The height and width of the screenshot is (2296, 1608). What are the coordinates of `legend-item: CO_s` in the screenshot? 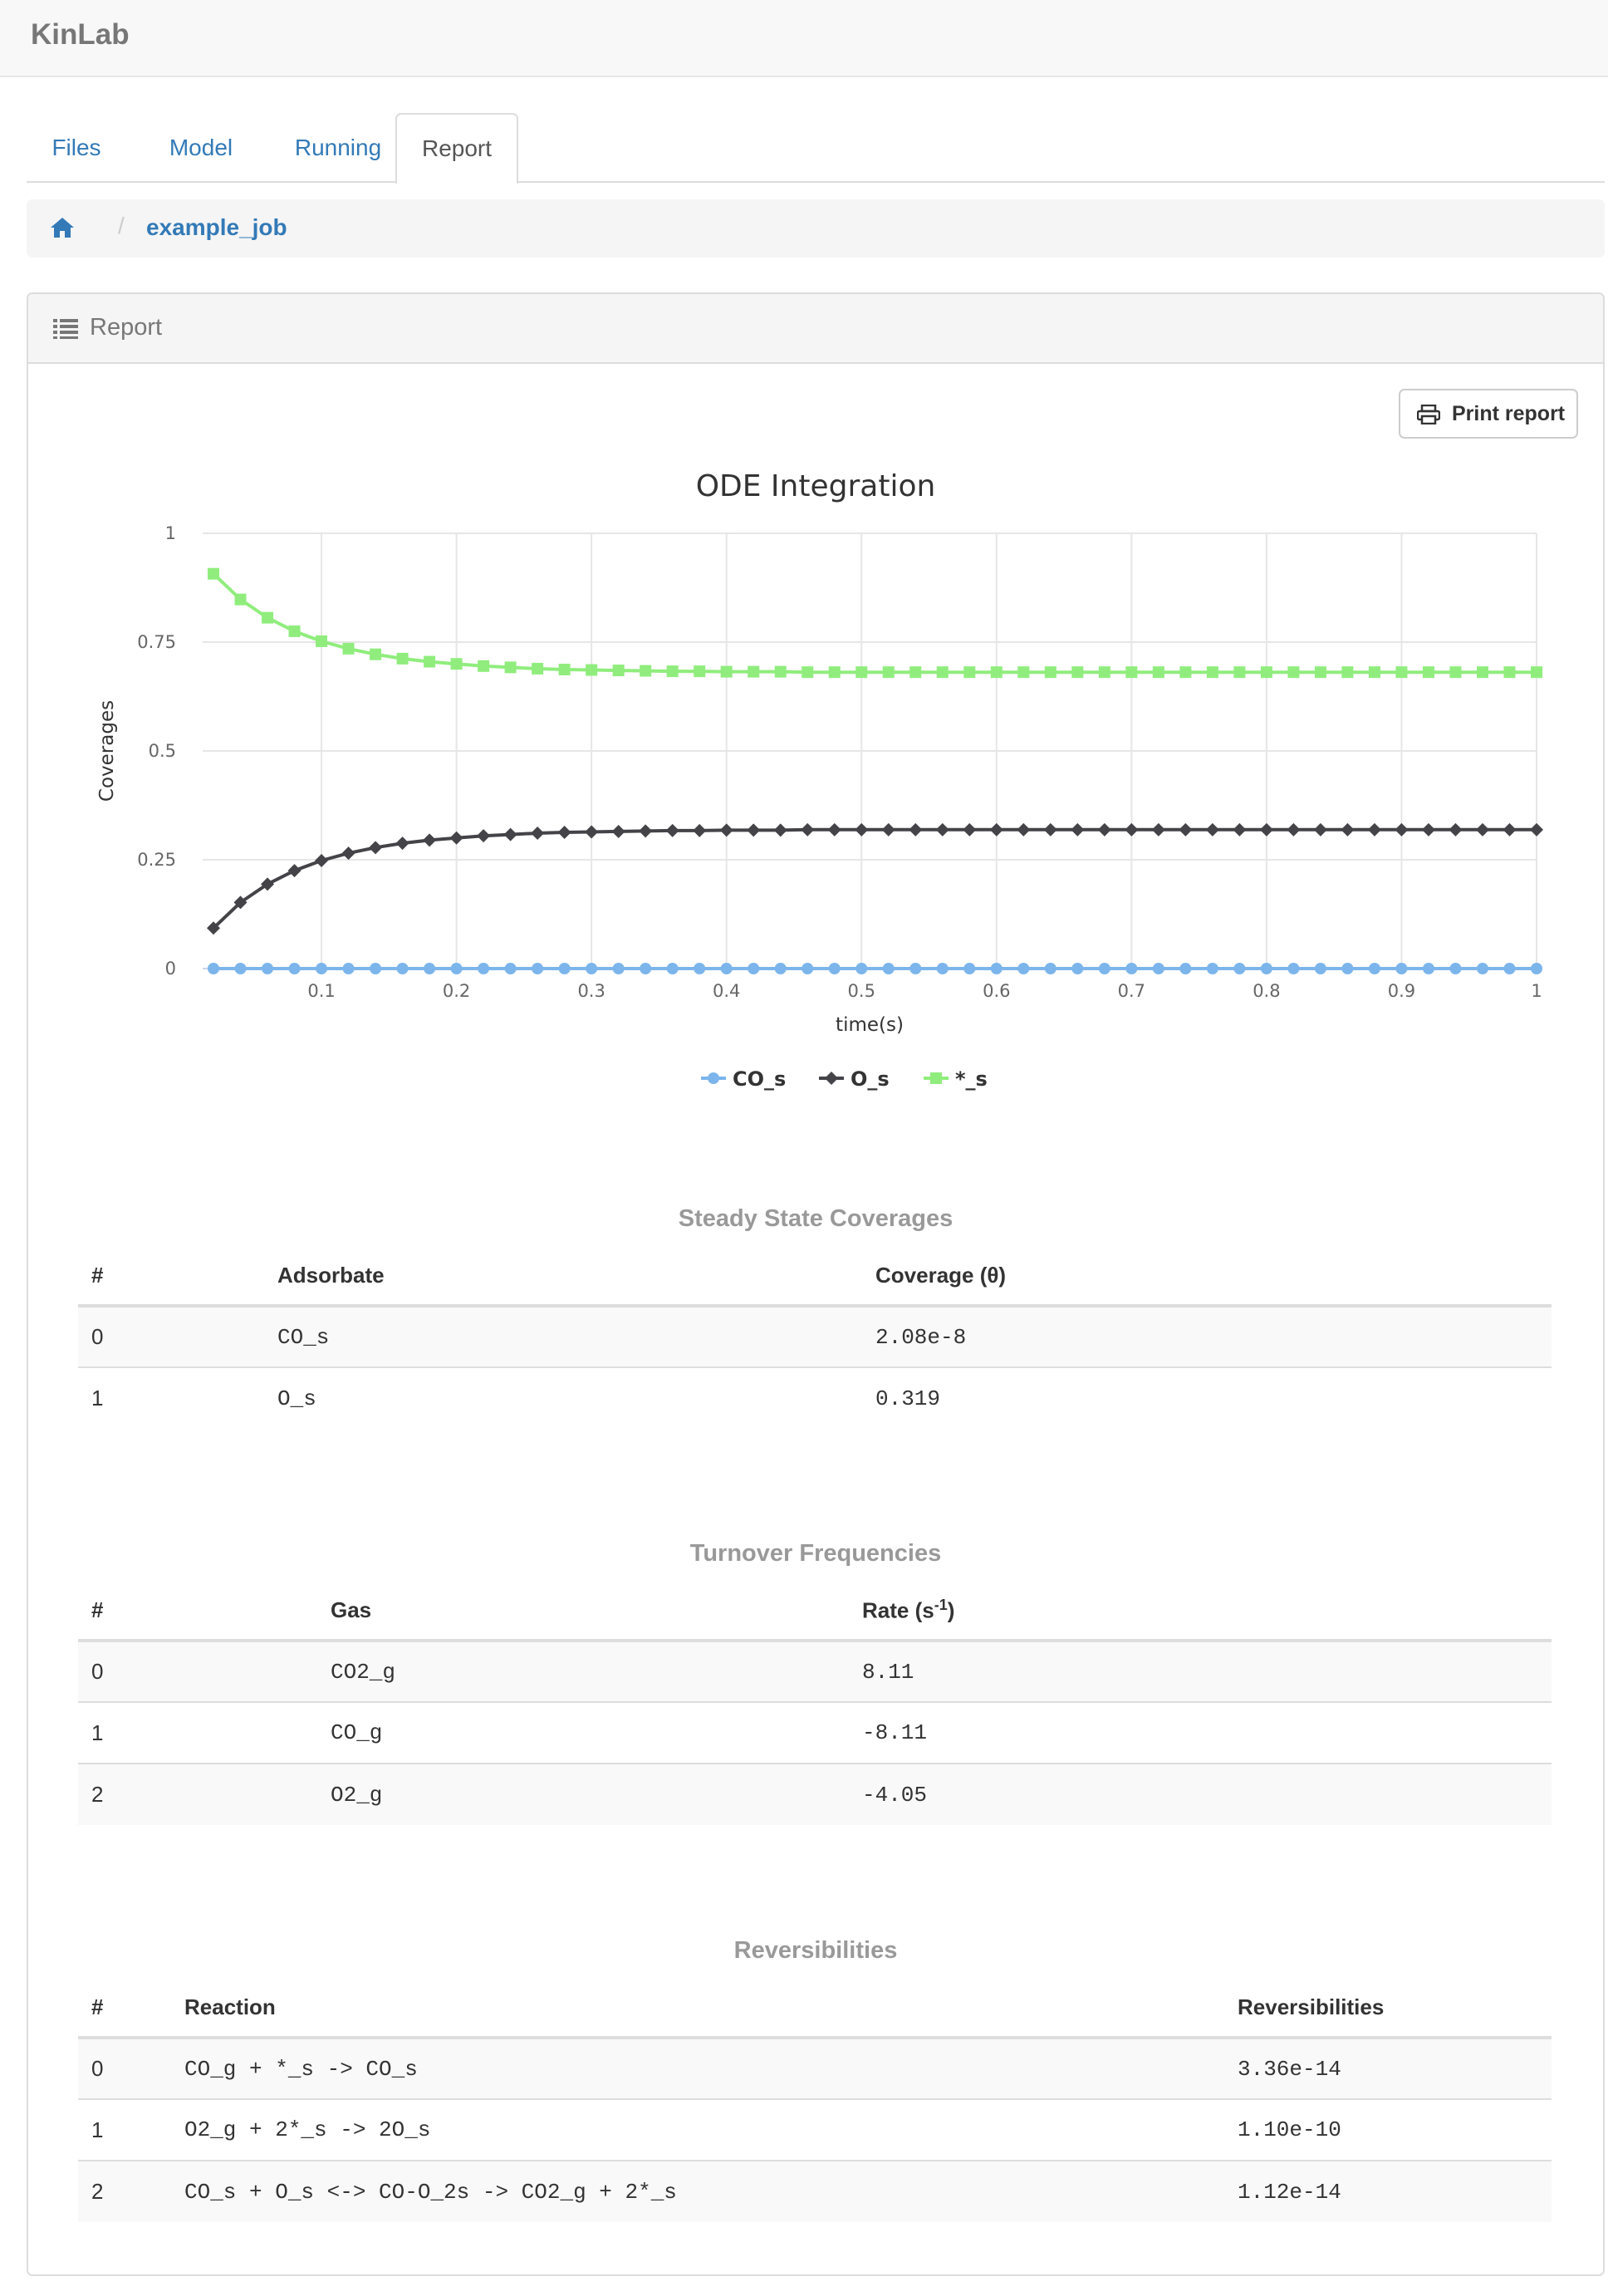 It's located at (743, 1079).